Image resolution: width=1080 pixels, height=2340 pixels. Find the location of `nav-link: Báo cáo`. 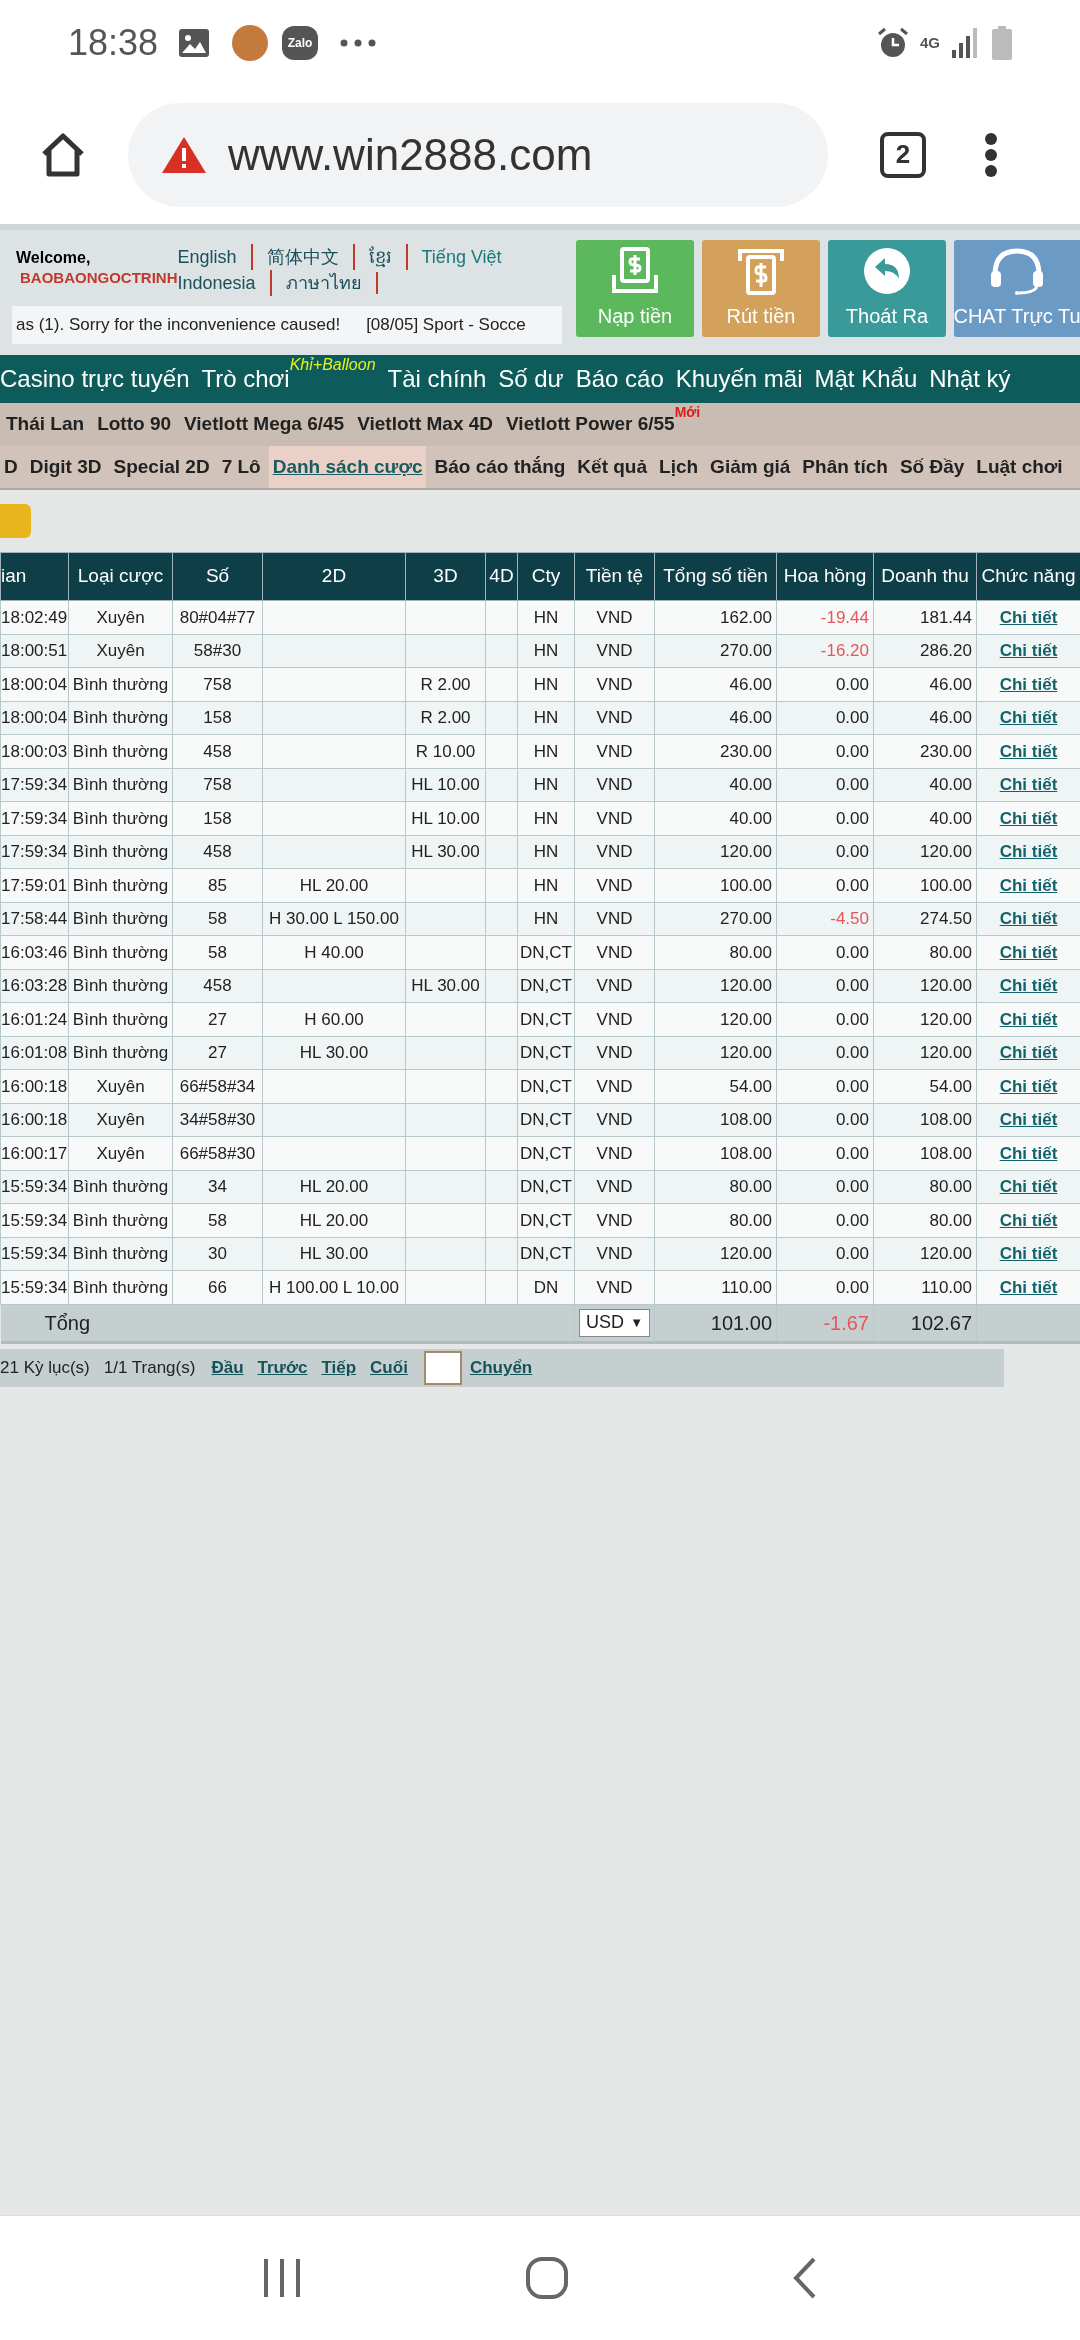

nav-link: Báo cáo is located at coordinates (619, 379).